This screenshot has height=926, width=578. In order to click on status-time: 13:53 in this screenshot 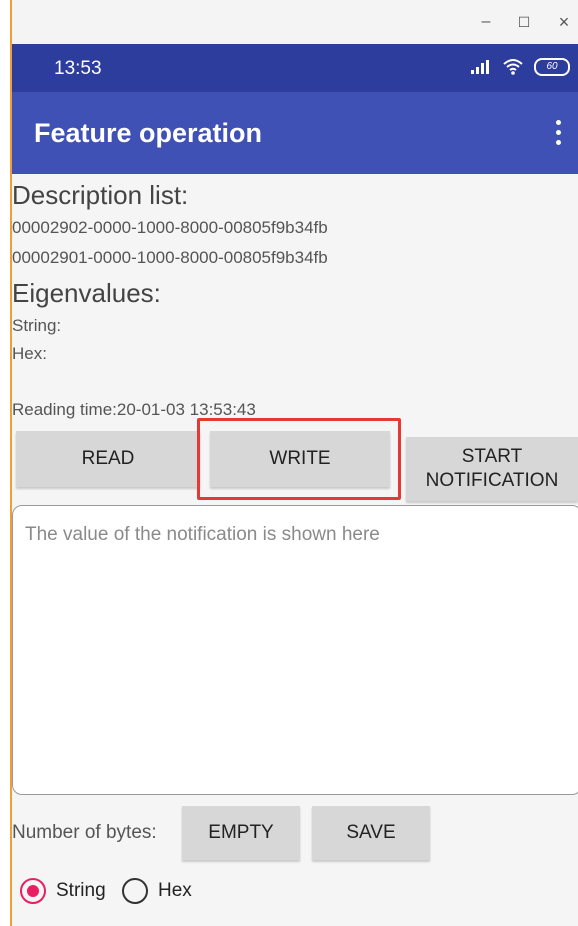, I will do `click(78, 68)`.